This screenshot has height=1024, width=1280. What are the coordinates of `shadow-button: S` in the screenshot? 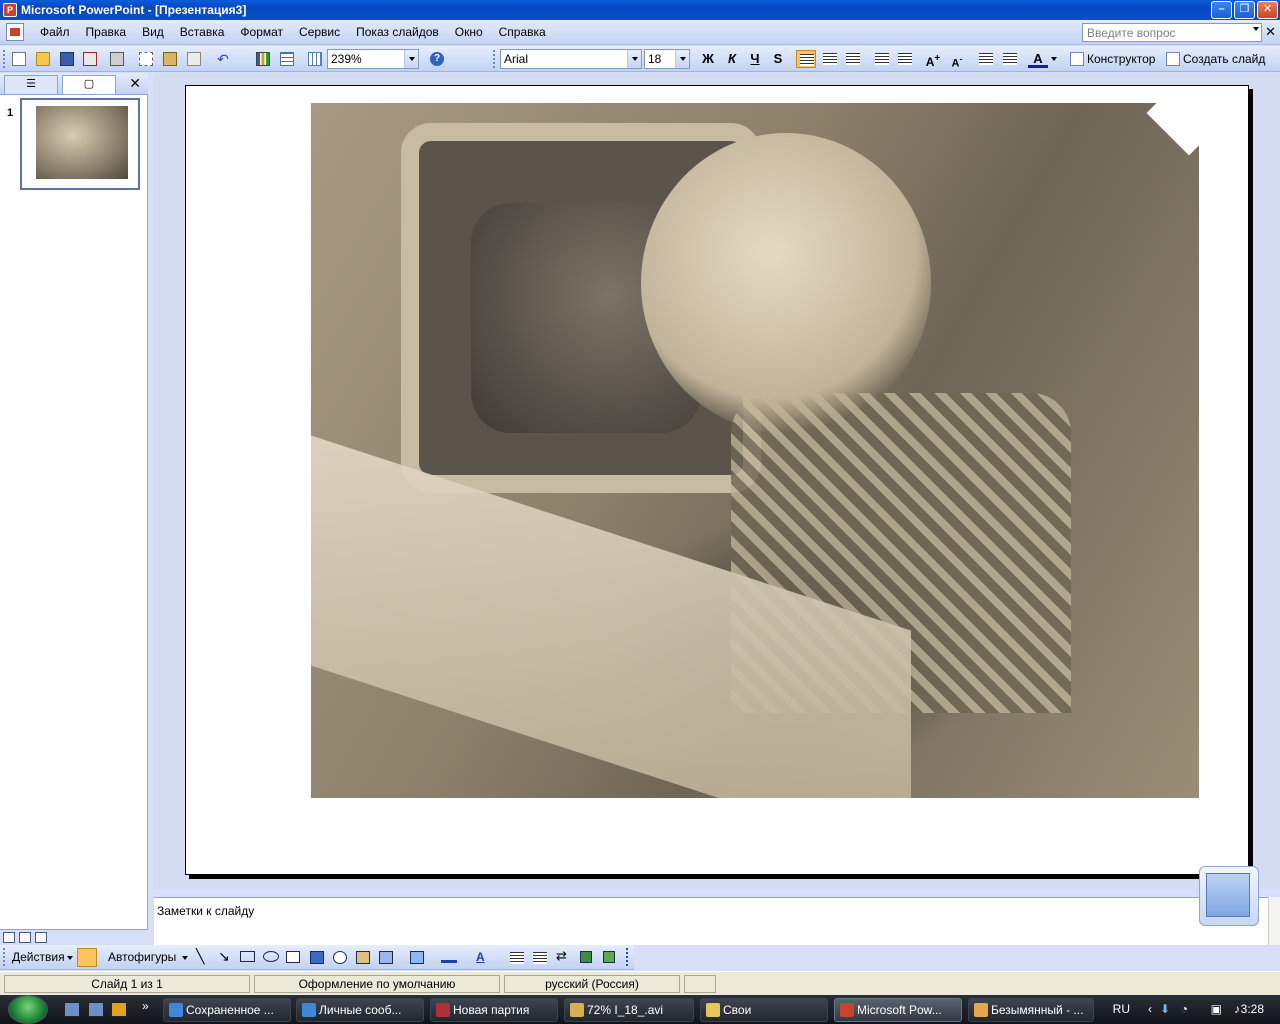 It's located at (778, 59).